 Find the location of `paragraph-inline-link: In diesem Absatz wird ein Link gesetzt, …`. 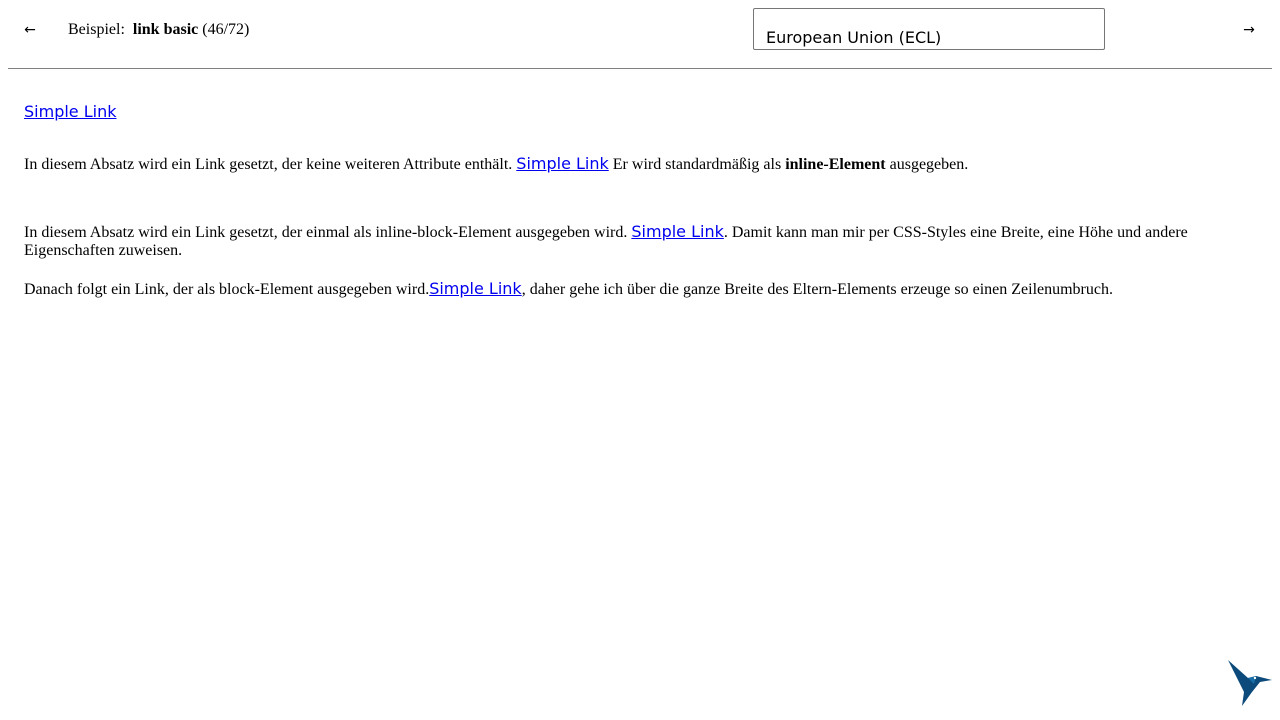

paragraph-inline-link: In diesem Absatz wird ein Link gesetzt, … is located at coordinates (640, 164).